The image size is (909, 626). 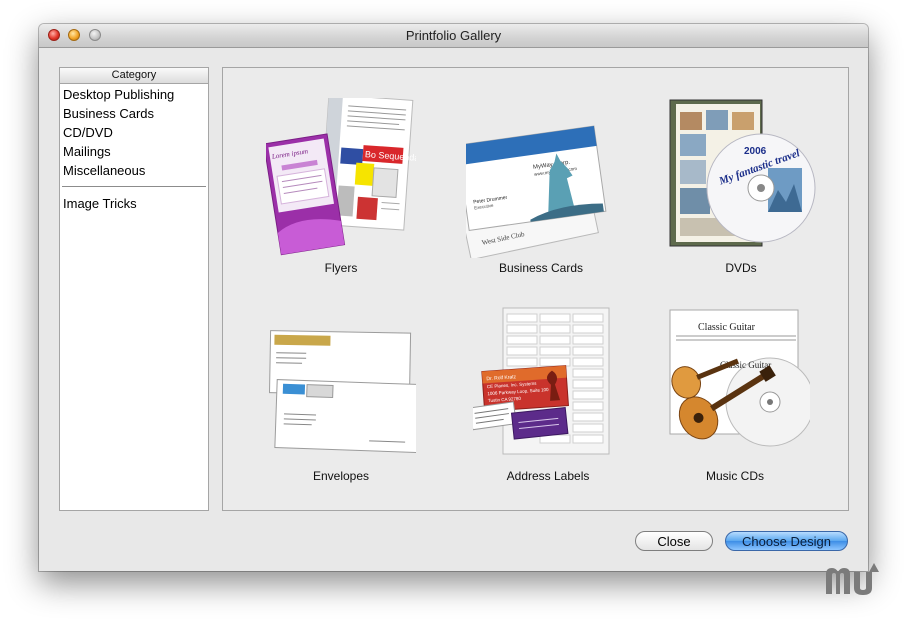 I want to click on dvds-thumbnail: My fantastic travel 2006, so click(x=742, y=173).